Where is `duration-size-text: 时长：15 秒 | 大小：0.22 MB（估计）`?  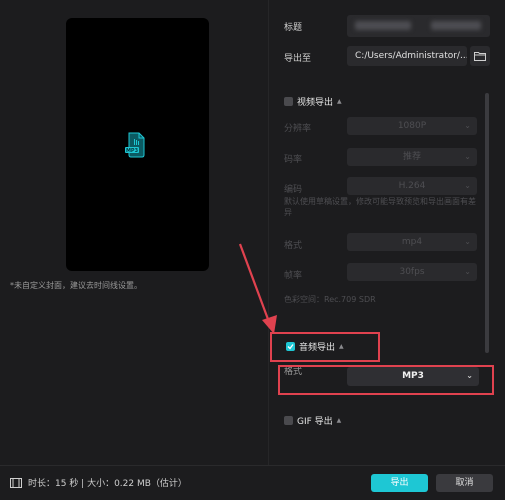 duration-size-text: 时长：15 秒 | 大小：0.22 MB（估计） is located at coordinates (107, 484).